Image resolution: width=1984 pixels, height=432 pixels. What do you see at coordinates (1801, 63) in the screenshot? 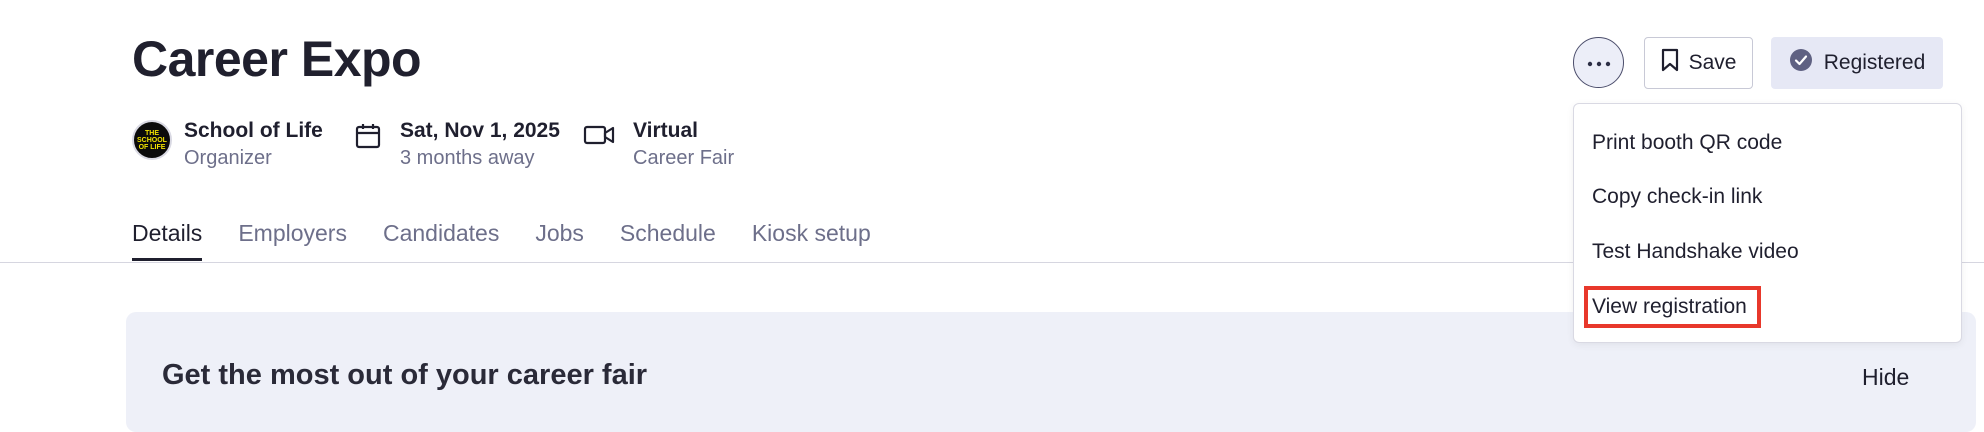
I see `check-circle-icon` at bounding box center [1801, 63].